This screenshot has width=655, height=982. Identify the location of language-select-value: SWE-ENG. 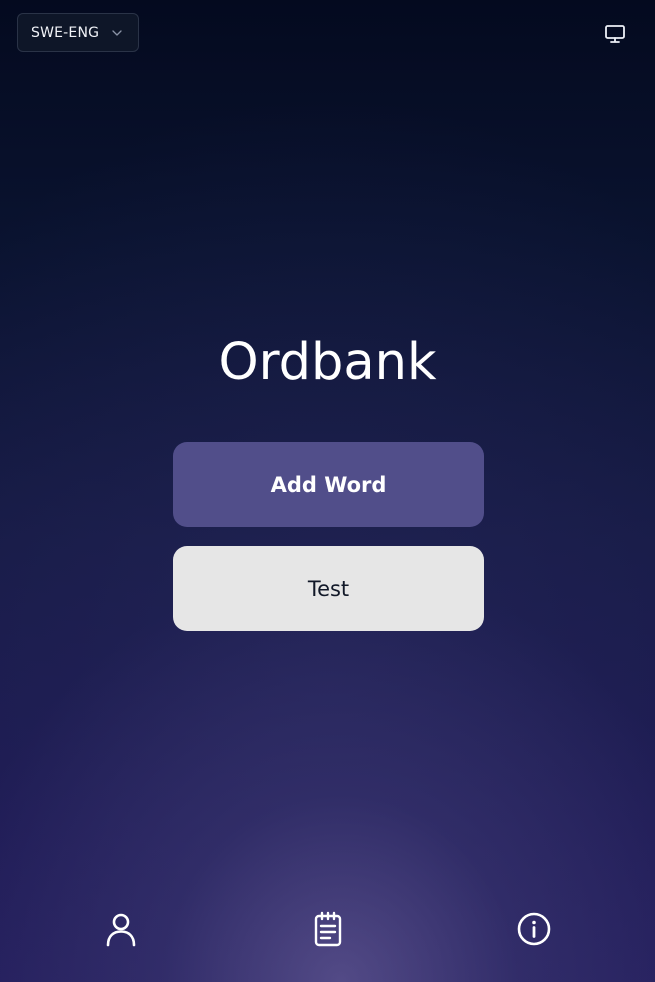
(65, 32).